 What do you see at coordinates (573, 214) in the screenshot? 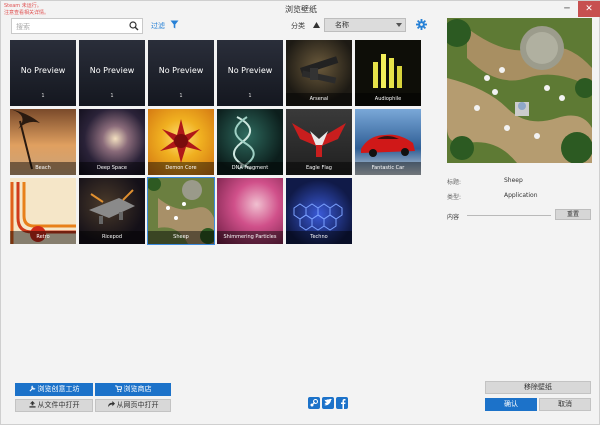
I see `reset-button: 重置` at bounding box center [573, 214].